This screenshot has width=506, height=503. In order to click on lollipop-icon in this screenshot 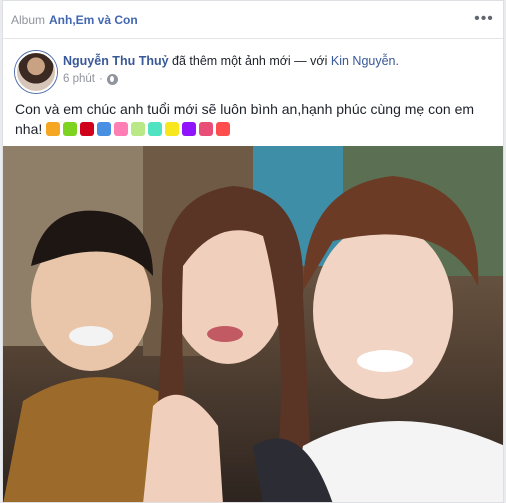, I will do `click(121, 129)`.